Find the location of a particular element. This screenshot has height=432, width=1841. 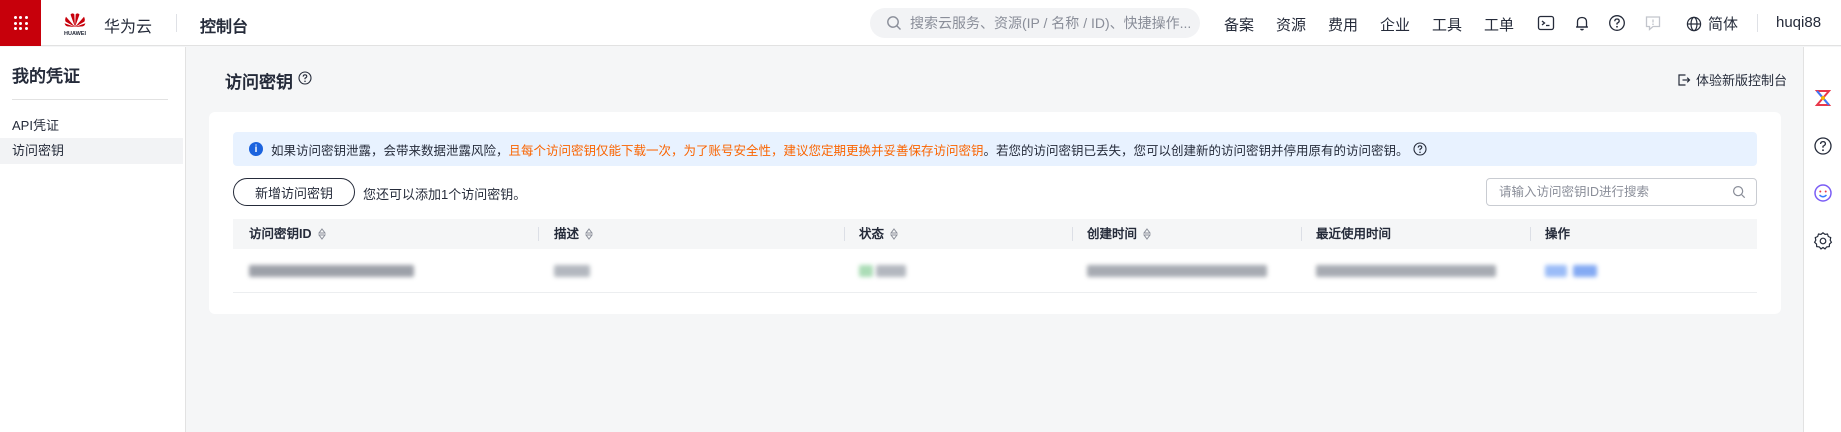

bell-icon is located at coordinates (1582, 23).